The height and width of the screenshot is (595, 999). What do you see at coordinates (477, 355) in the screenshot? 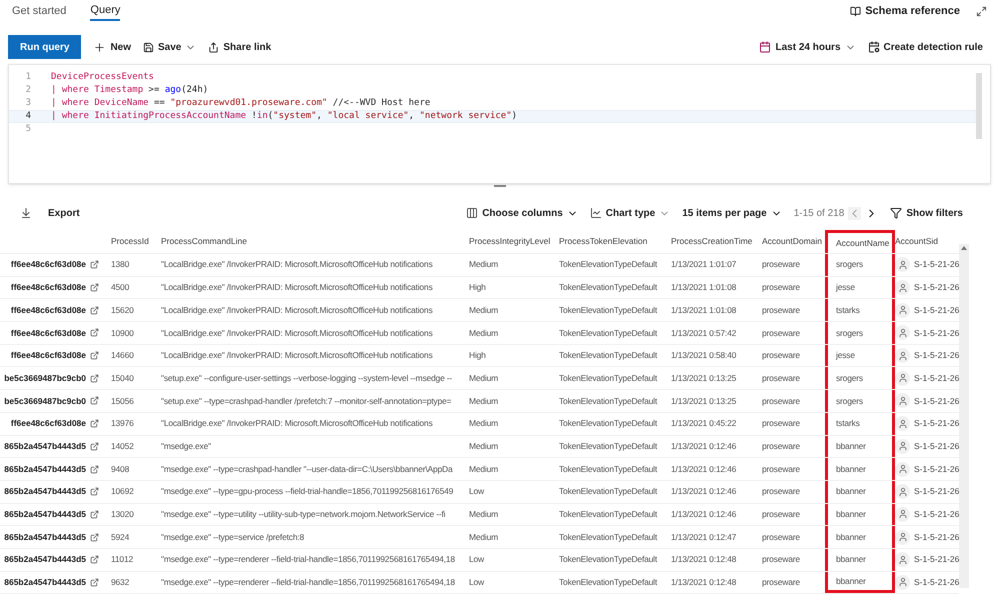
I see `table-cell: High` at bounding box center [477, 355].